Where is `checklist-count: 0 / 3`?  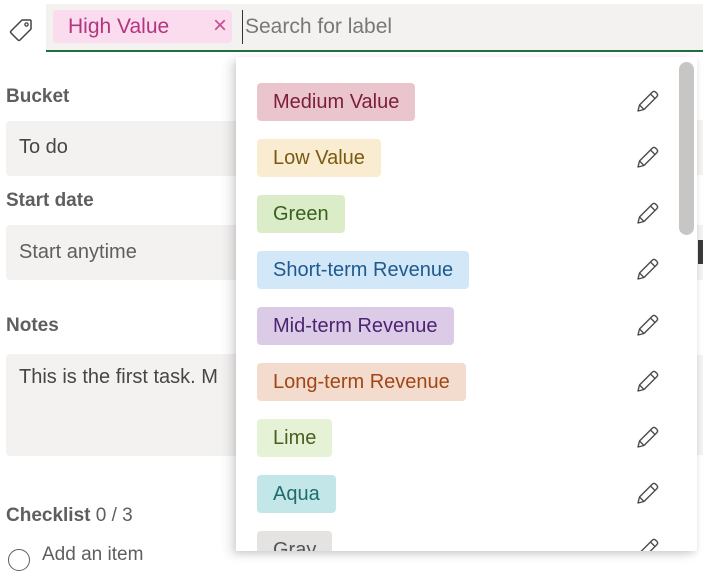 checklist-count: 0 / 3 is located at coordinates (114, 515).